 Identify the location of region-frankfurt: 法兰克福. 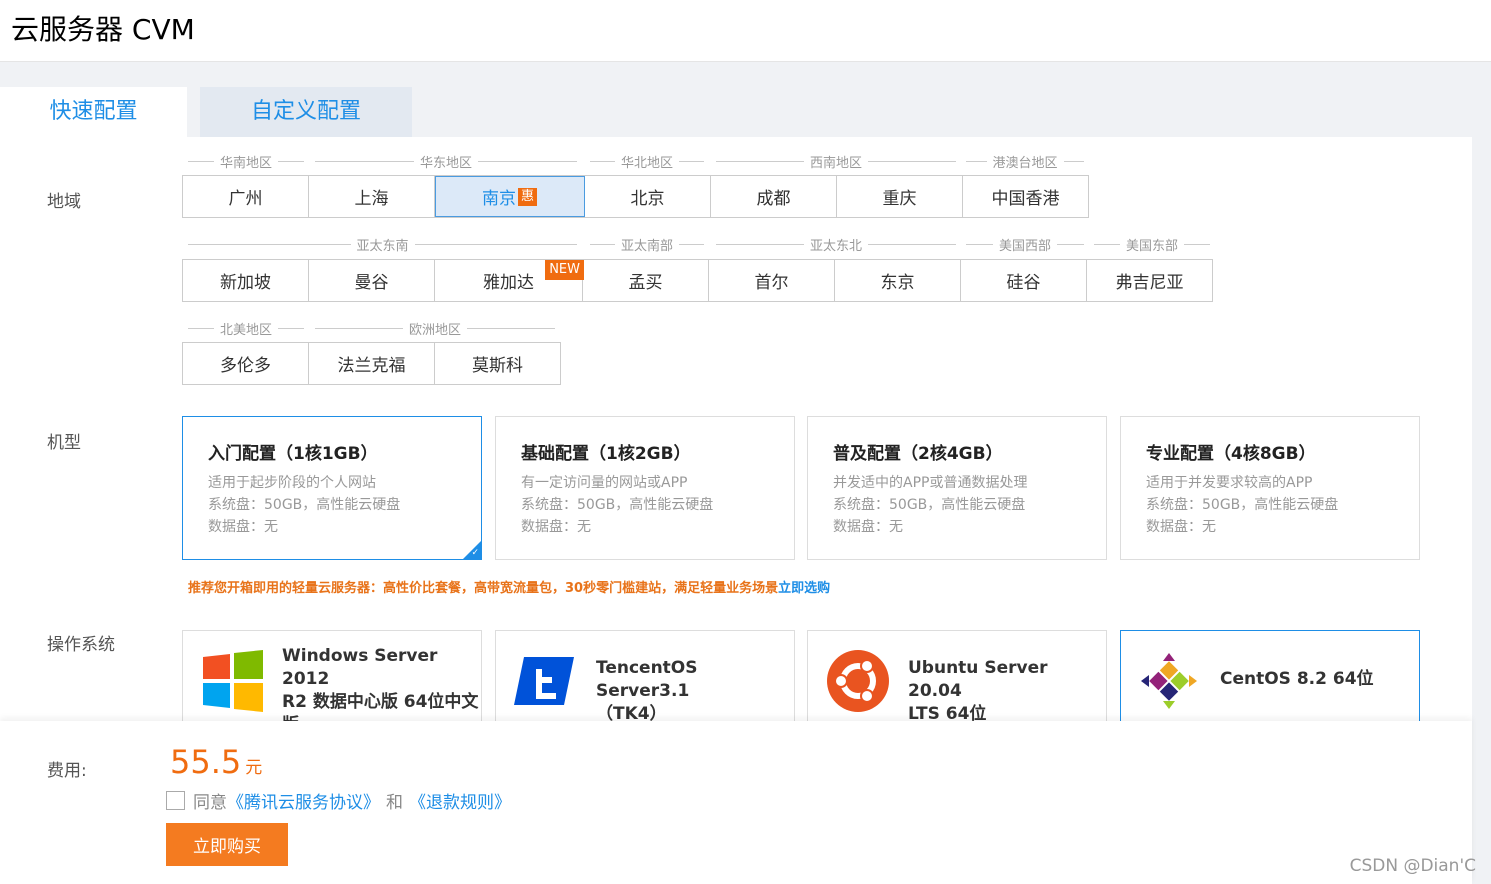
(372, 363).